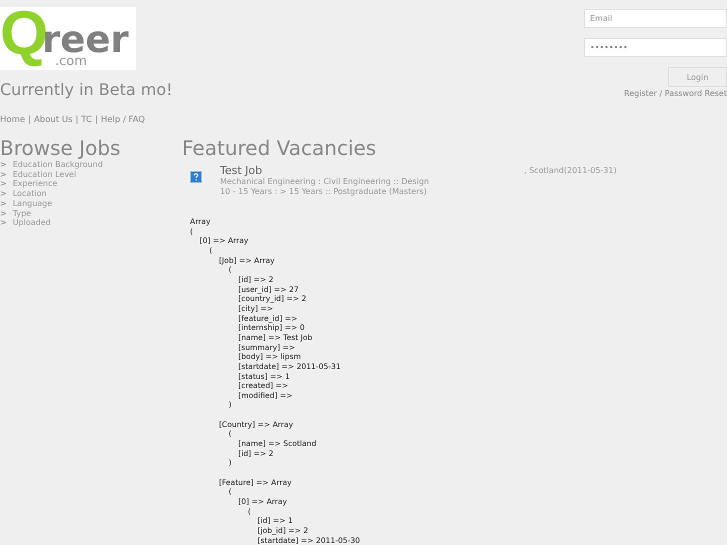 The image size is (727, 545). I want to click on password-field: ••••••••, so click(655, 47).